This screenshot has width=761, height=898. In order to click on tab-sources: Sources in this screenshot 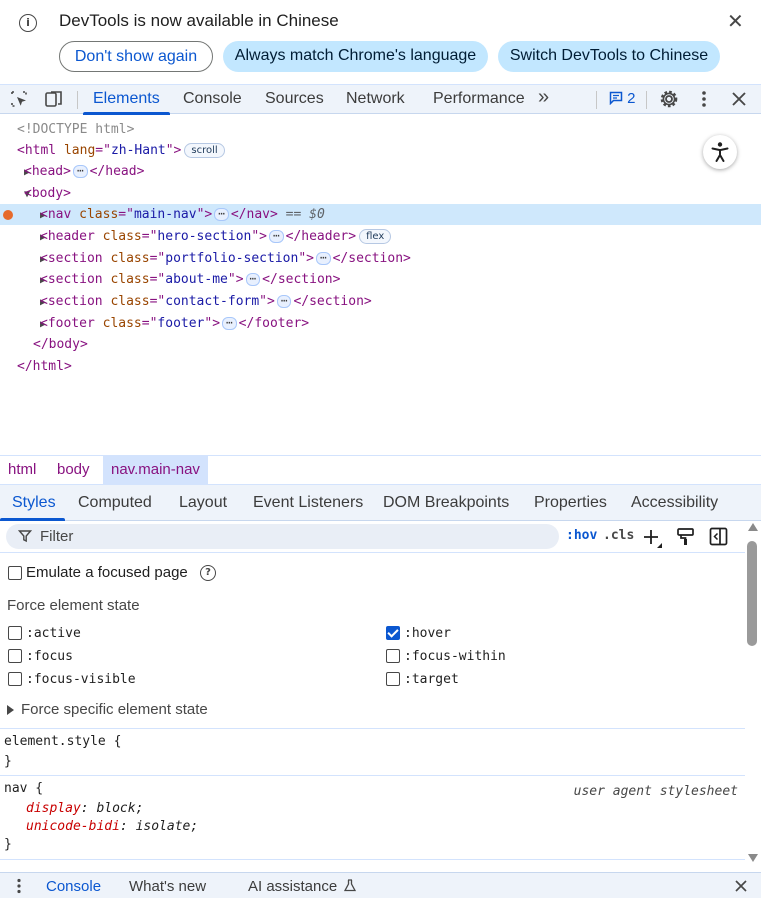, I will do `click(294, 99)`.